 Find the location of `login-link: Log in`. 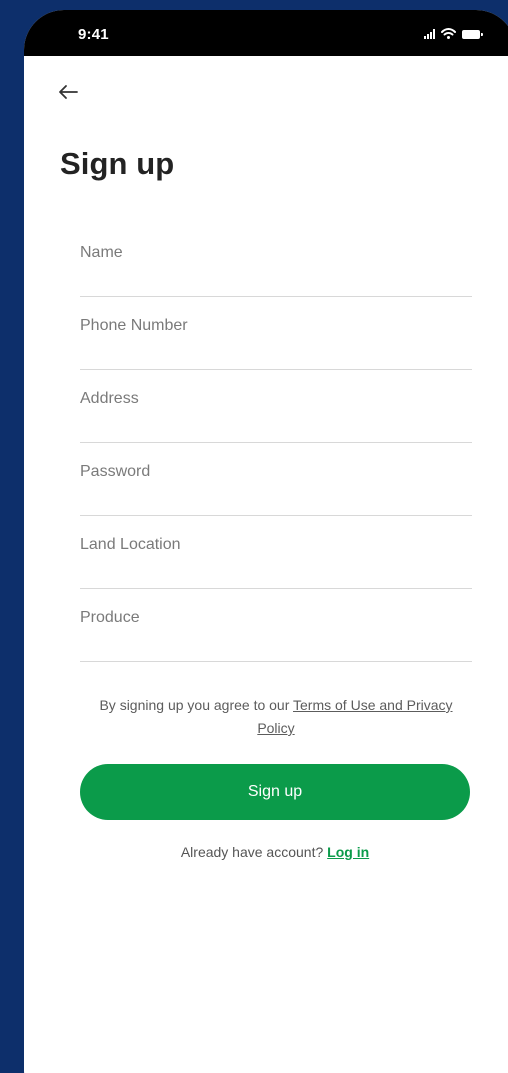

login-link: Log in is located at coordinates (348, 852).